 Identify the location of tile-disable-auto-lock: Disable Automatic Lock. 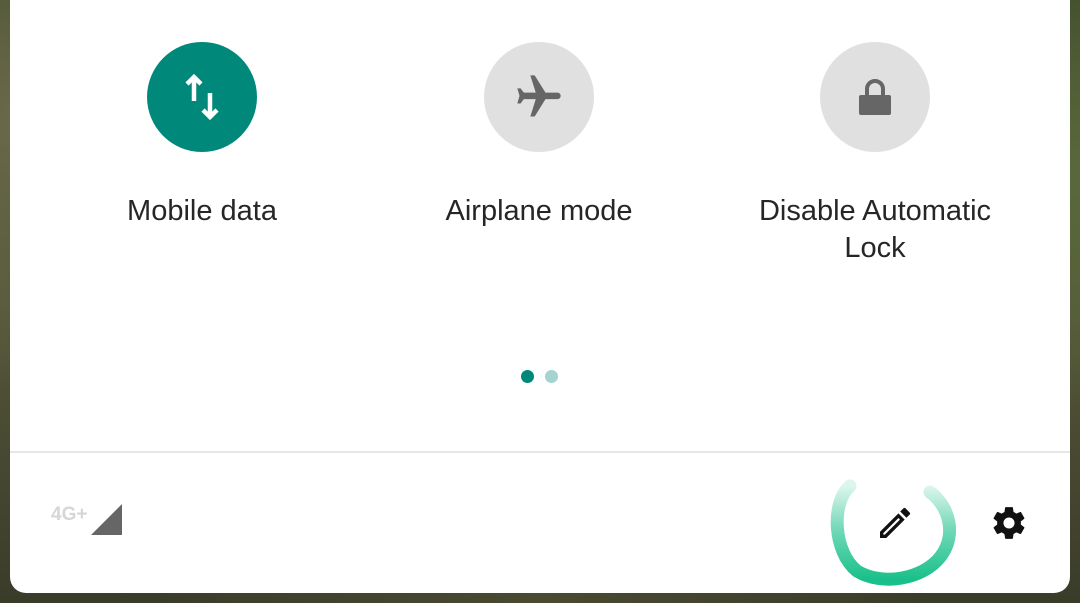
(875, 154).